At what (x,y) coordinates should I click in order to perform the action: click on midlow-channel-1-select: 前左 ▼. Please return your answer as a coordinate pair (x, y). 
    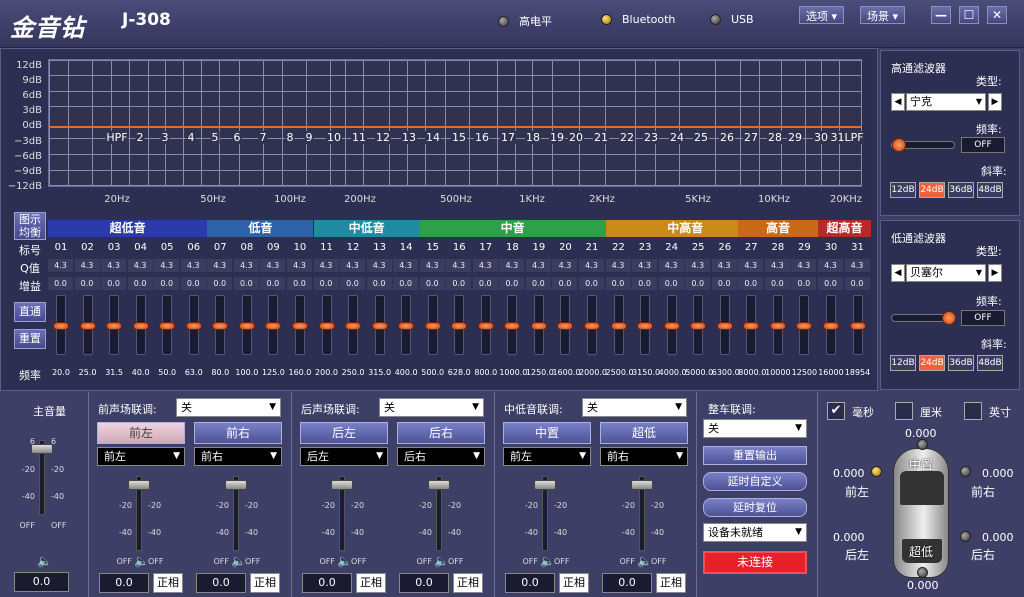
    Looking at the image, I should click on (547, 456).